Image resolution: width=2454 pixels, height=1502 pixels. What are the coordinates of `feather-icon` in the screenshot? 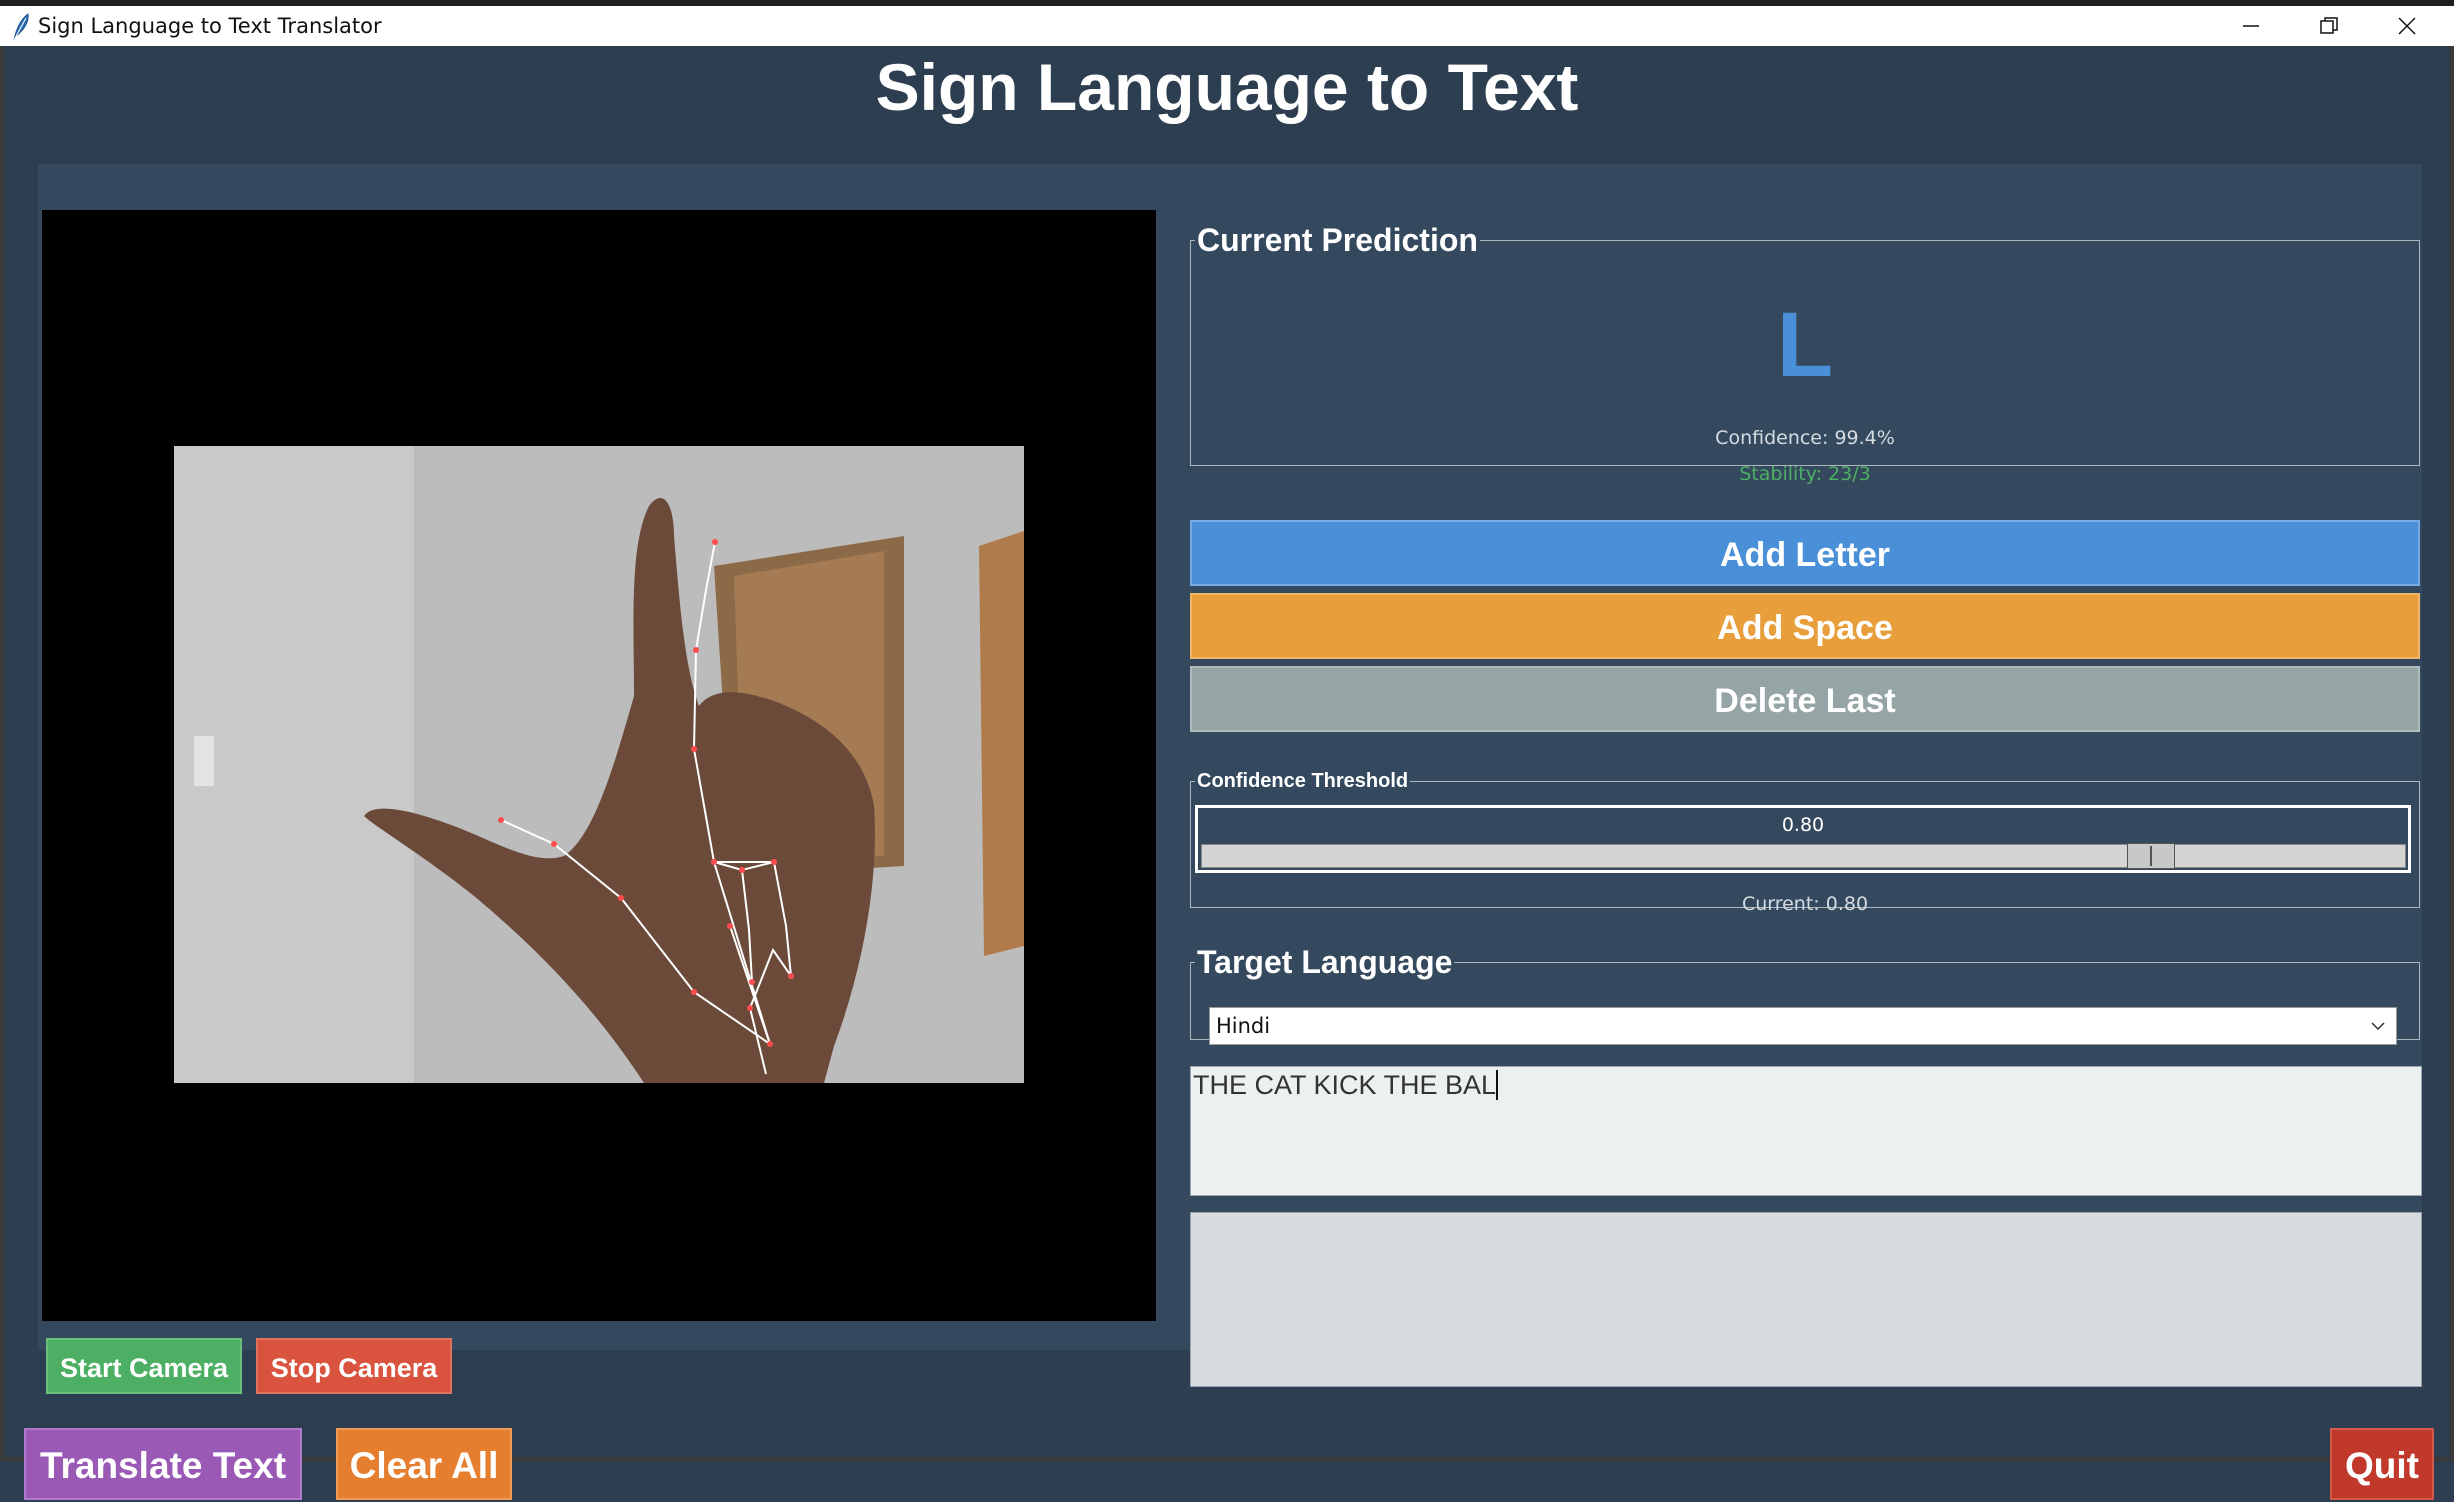 It's located at (21, 27).